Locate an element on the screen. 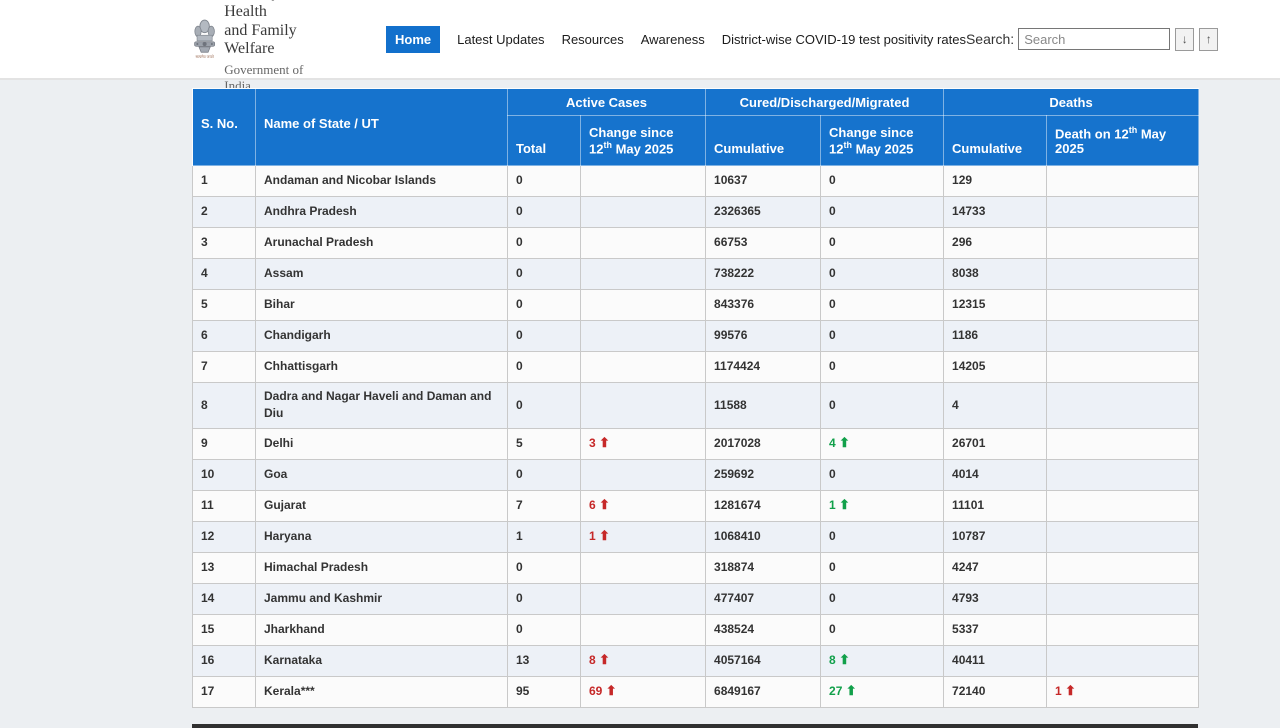 The width and height of the screenshot is (1280, 728). cell-sno: 2 is located at coordinates (224, 212).